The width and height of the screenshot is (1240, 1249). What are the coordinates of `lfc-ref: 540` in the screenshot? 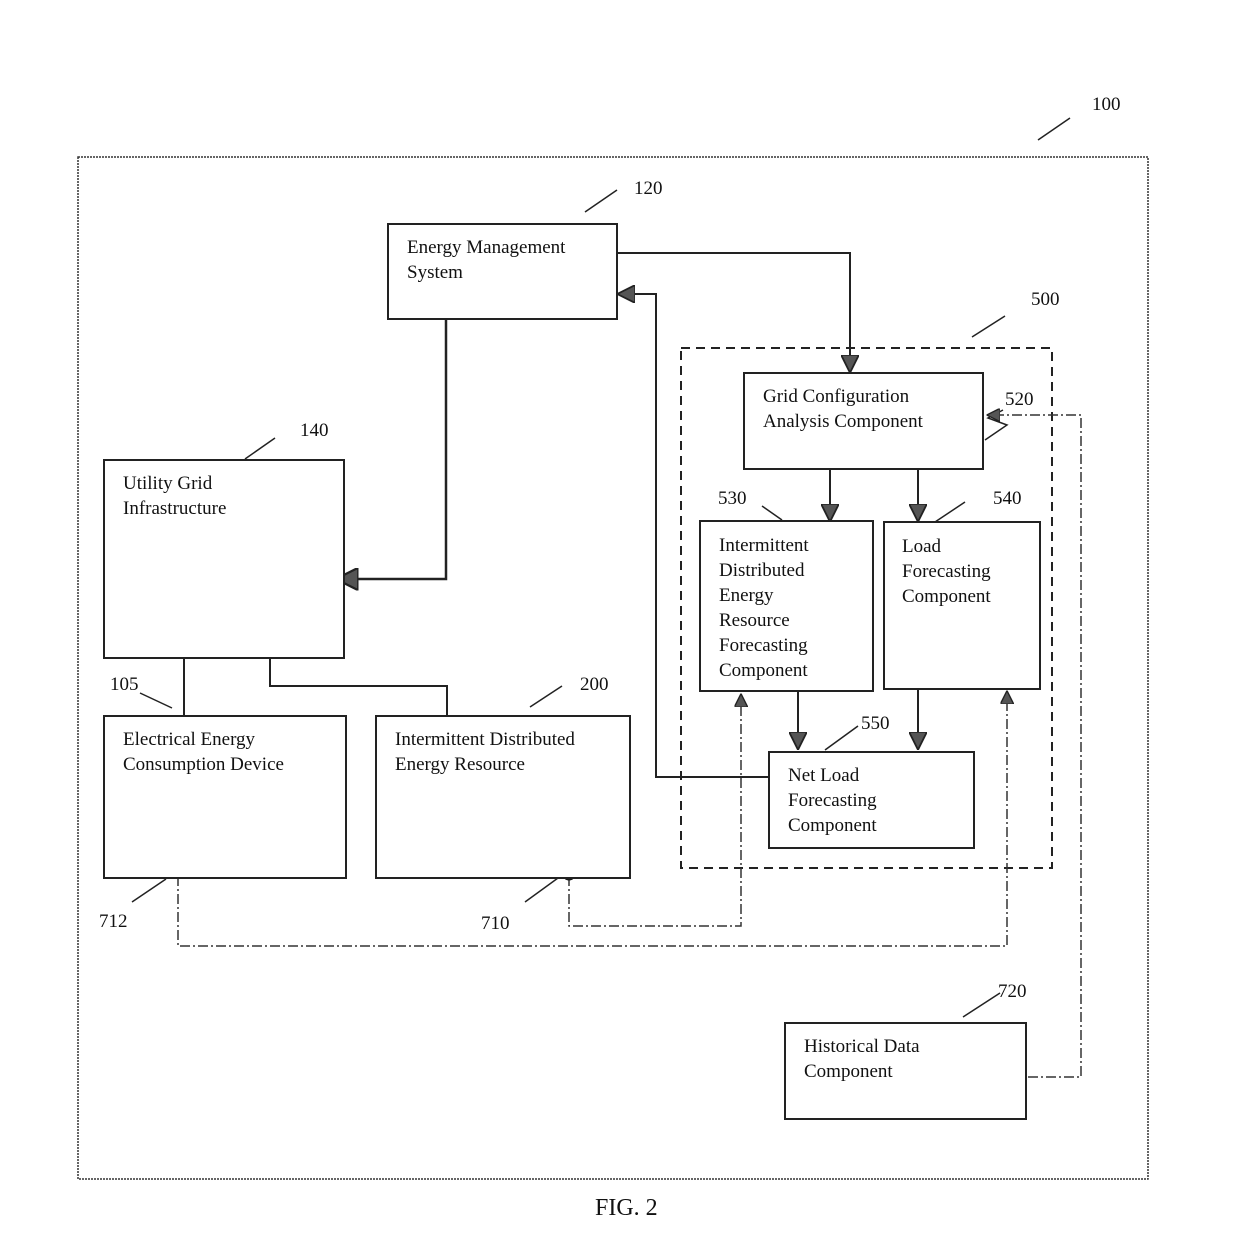 It's located at (1007, 498).